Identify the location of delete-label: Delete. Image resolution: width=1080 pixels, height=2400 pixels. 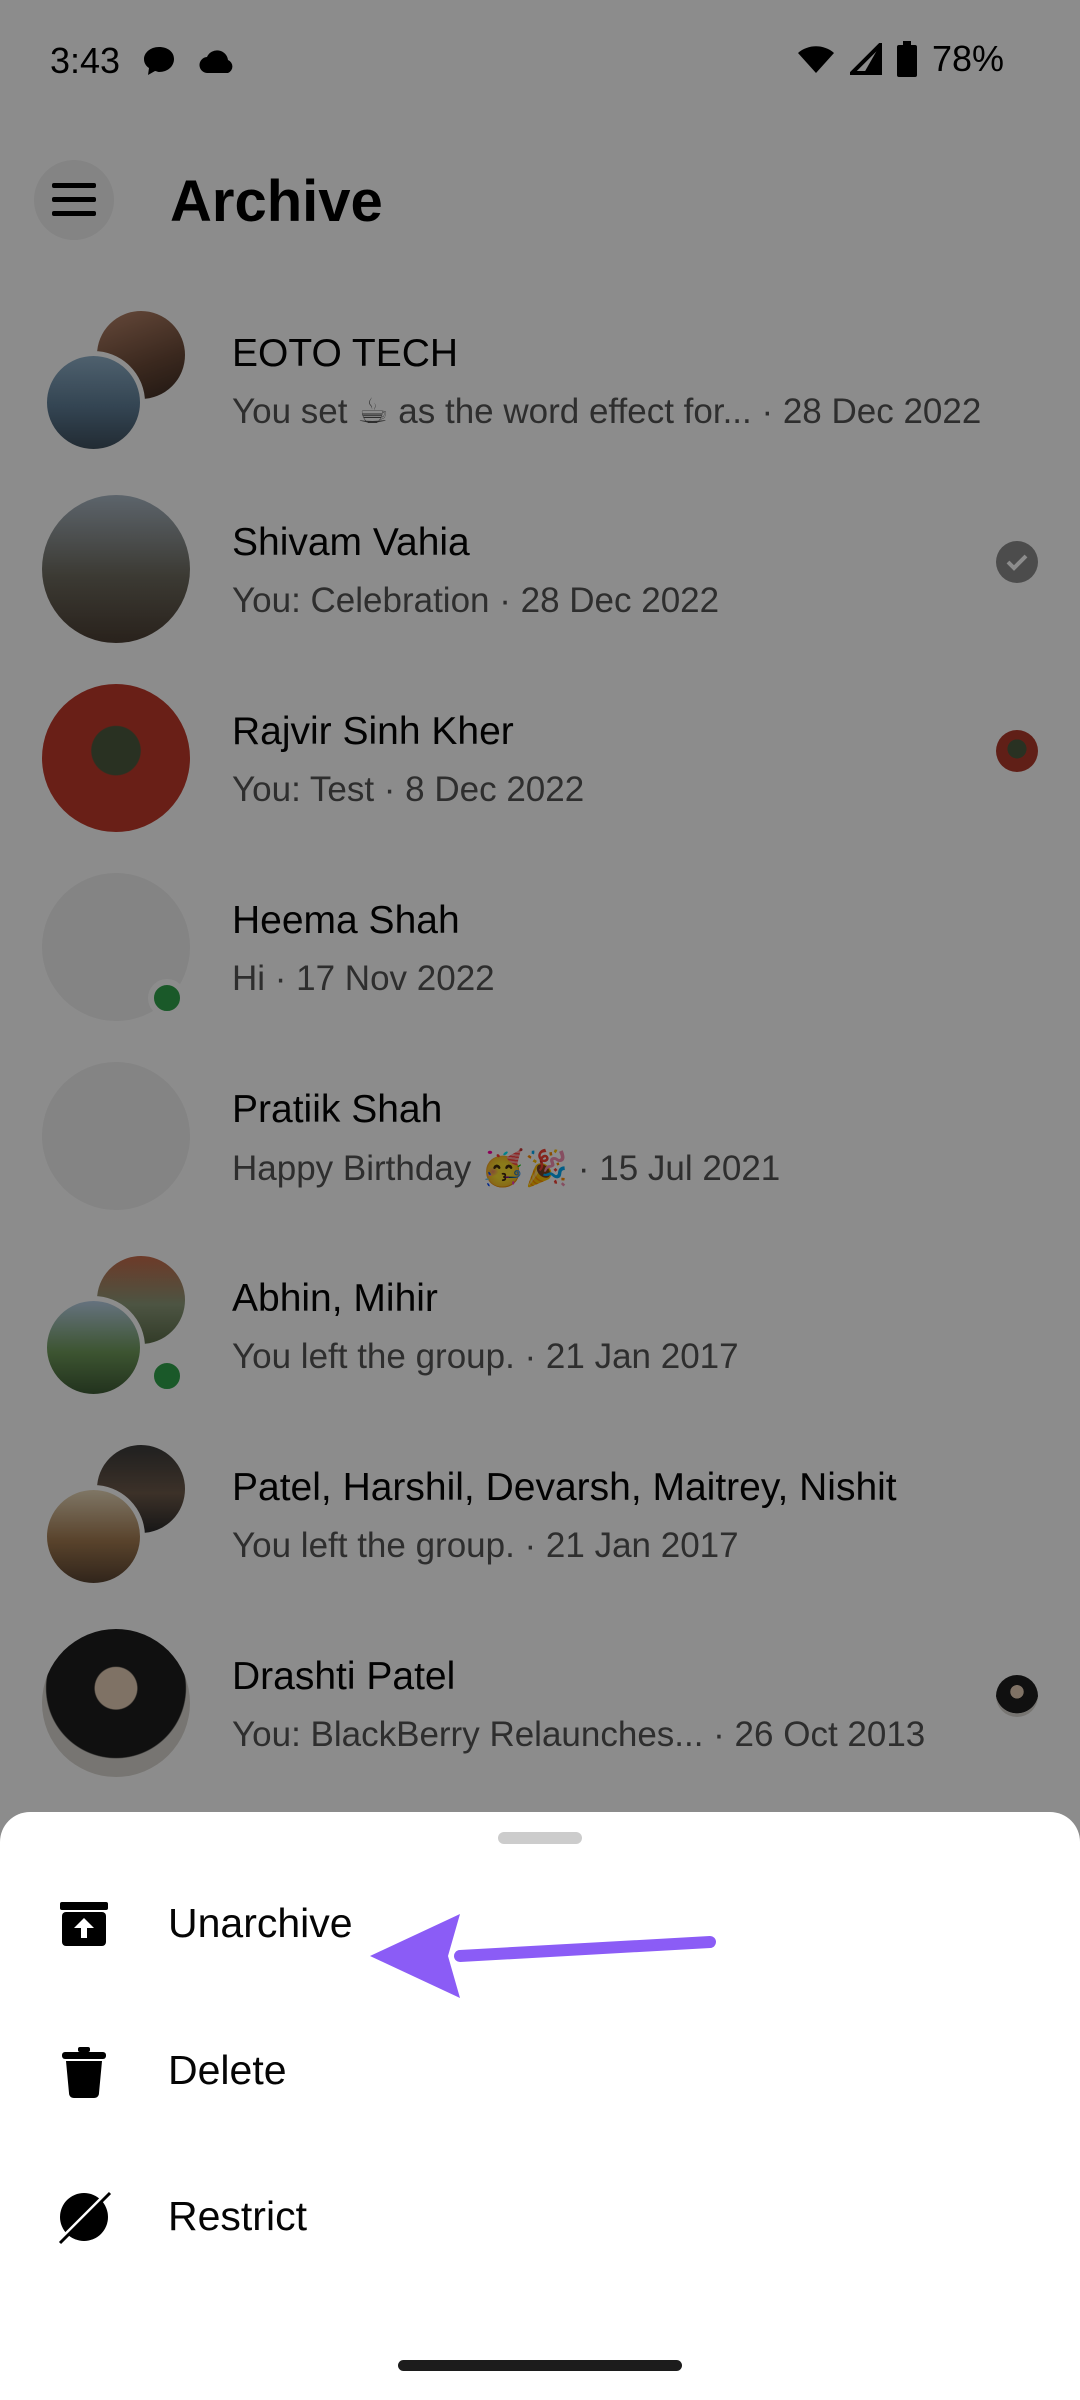
(227, 2070).